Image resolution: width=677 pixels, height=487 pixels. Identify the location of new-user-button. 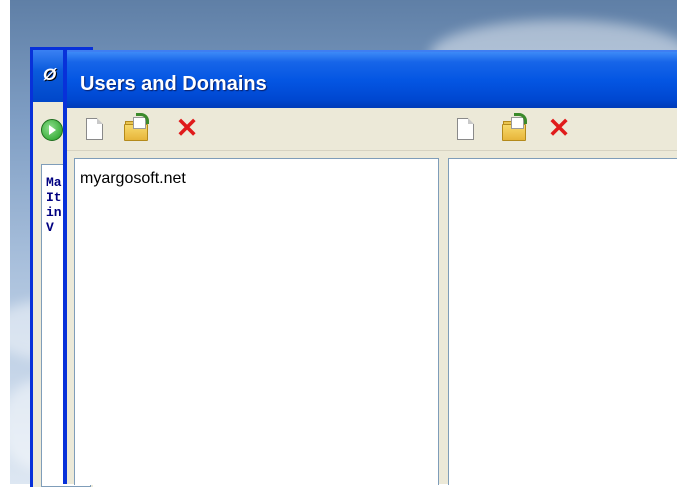
(465, 129).